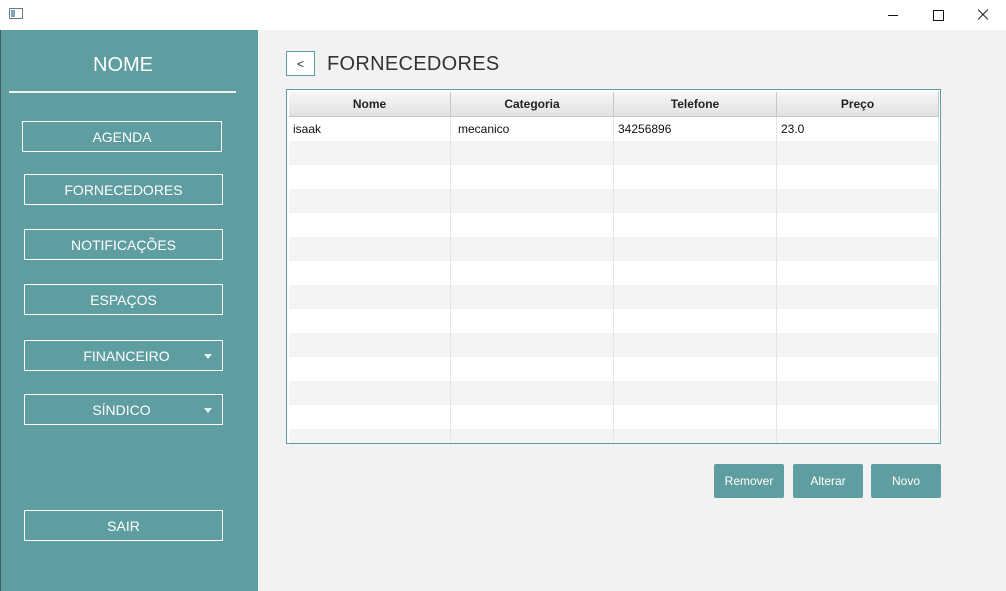 The width and height of the screenshot is (1006, 591). Describe the element at coordinates (695, 104) in the screenshot. I see `column-header-telefone: Telefone` at that location.